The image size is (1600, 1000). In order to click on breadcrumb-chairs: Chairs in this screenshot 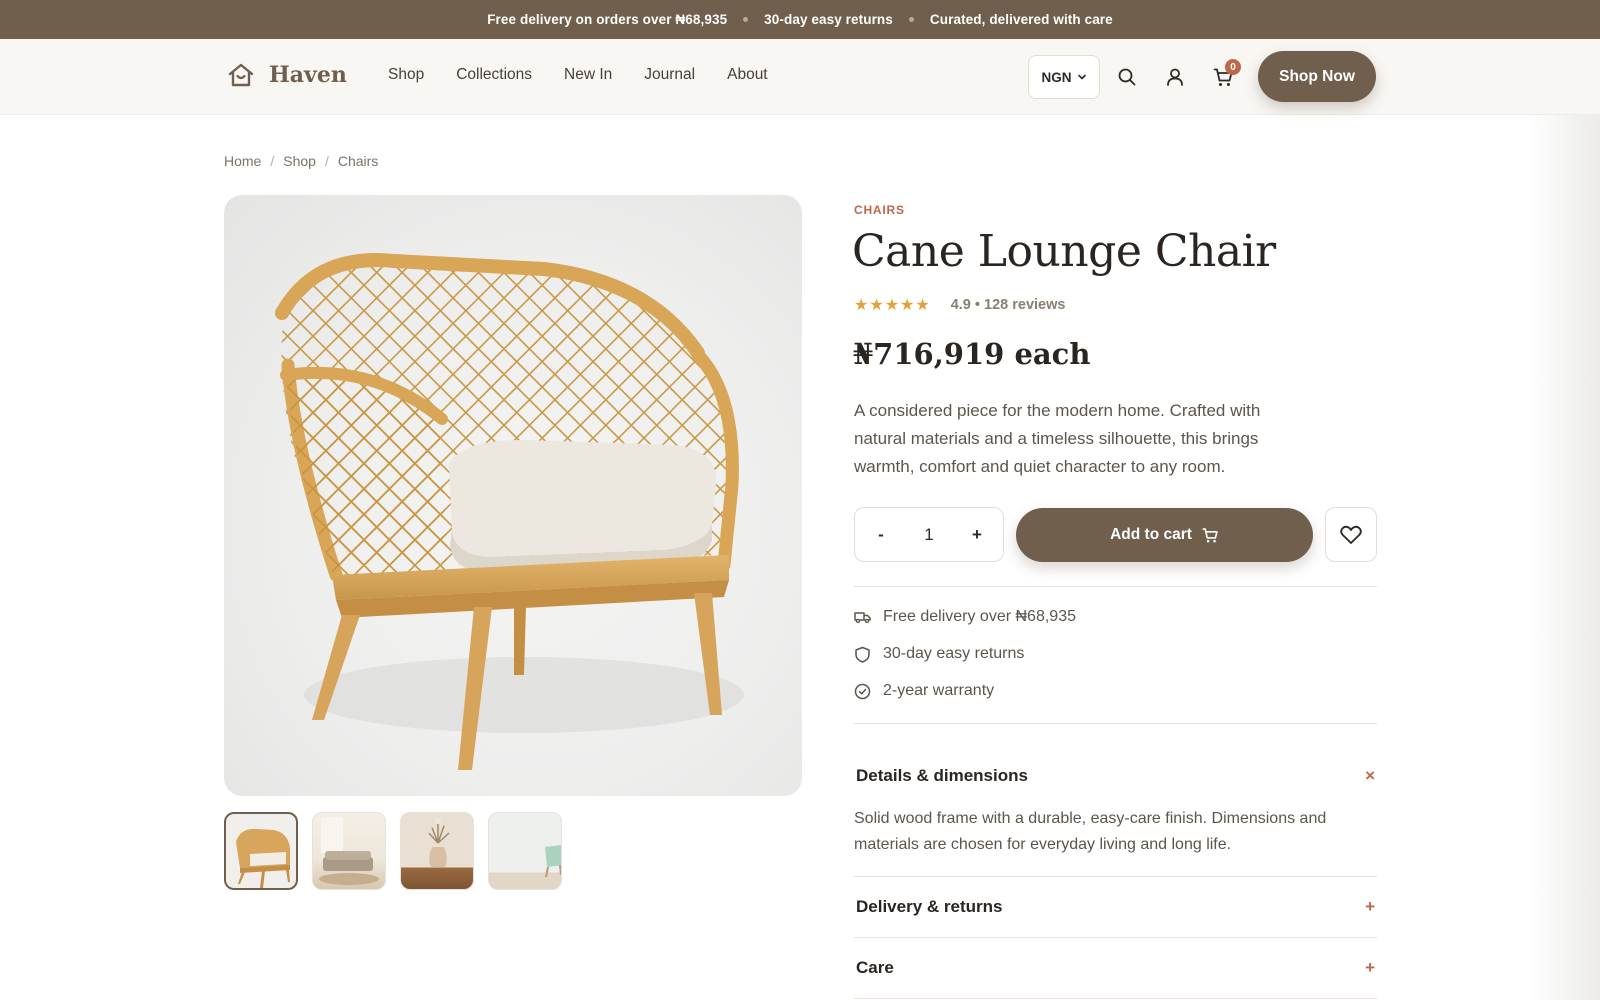, I will do `click(358, 161)`.